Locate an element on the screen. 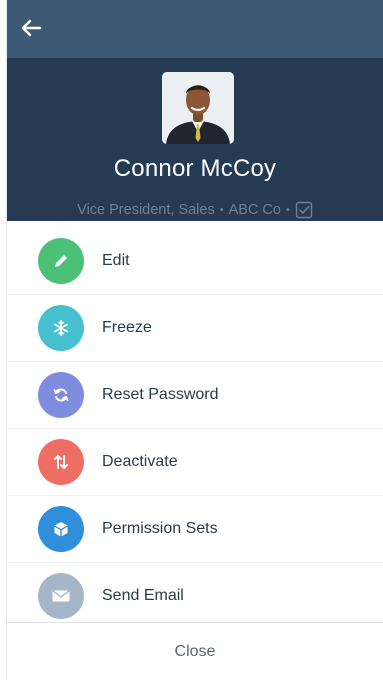  refresh-icon is located at coordinates (61, 395).